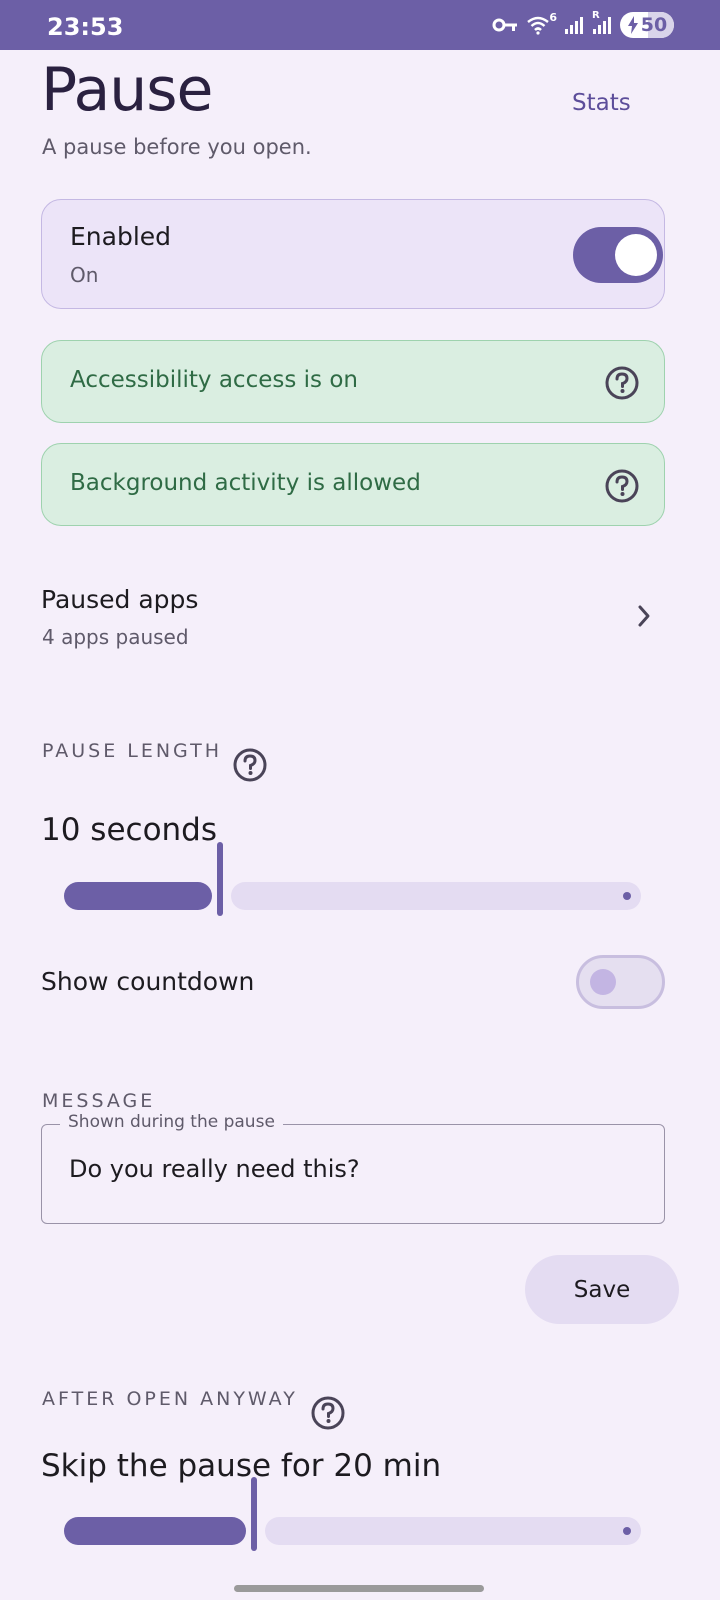  What do you see at coordinates (602, 22) in the screenshot?
I see `signal-roaming-icon: R` at bounding box center [602, 22].